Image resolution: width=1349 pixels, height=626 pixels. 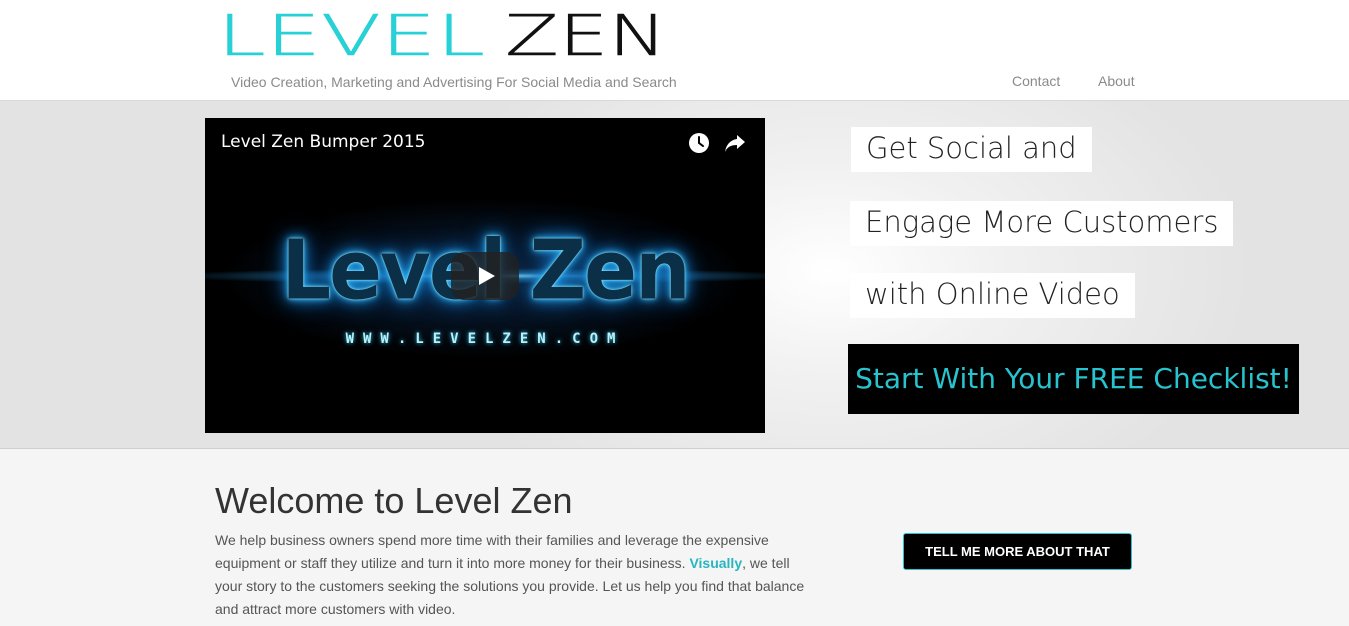 I want to click on logo-zen-text: ZEN, so click(x=586, y=36).